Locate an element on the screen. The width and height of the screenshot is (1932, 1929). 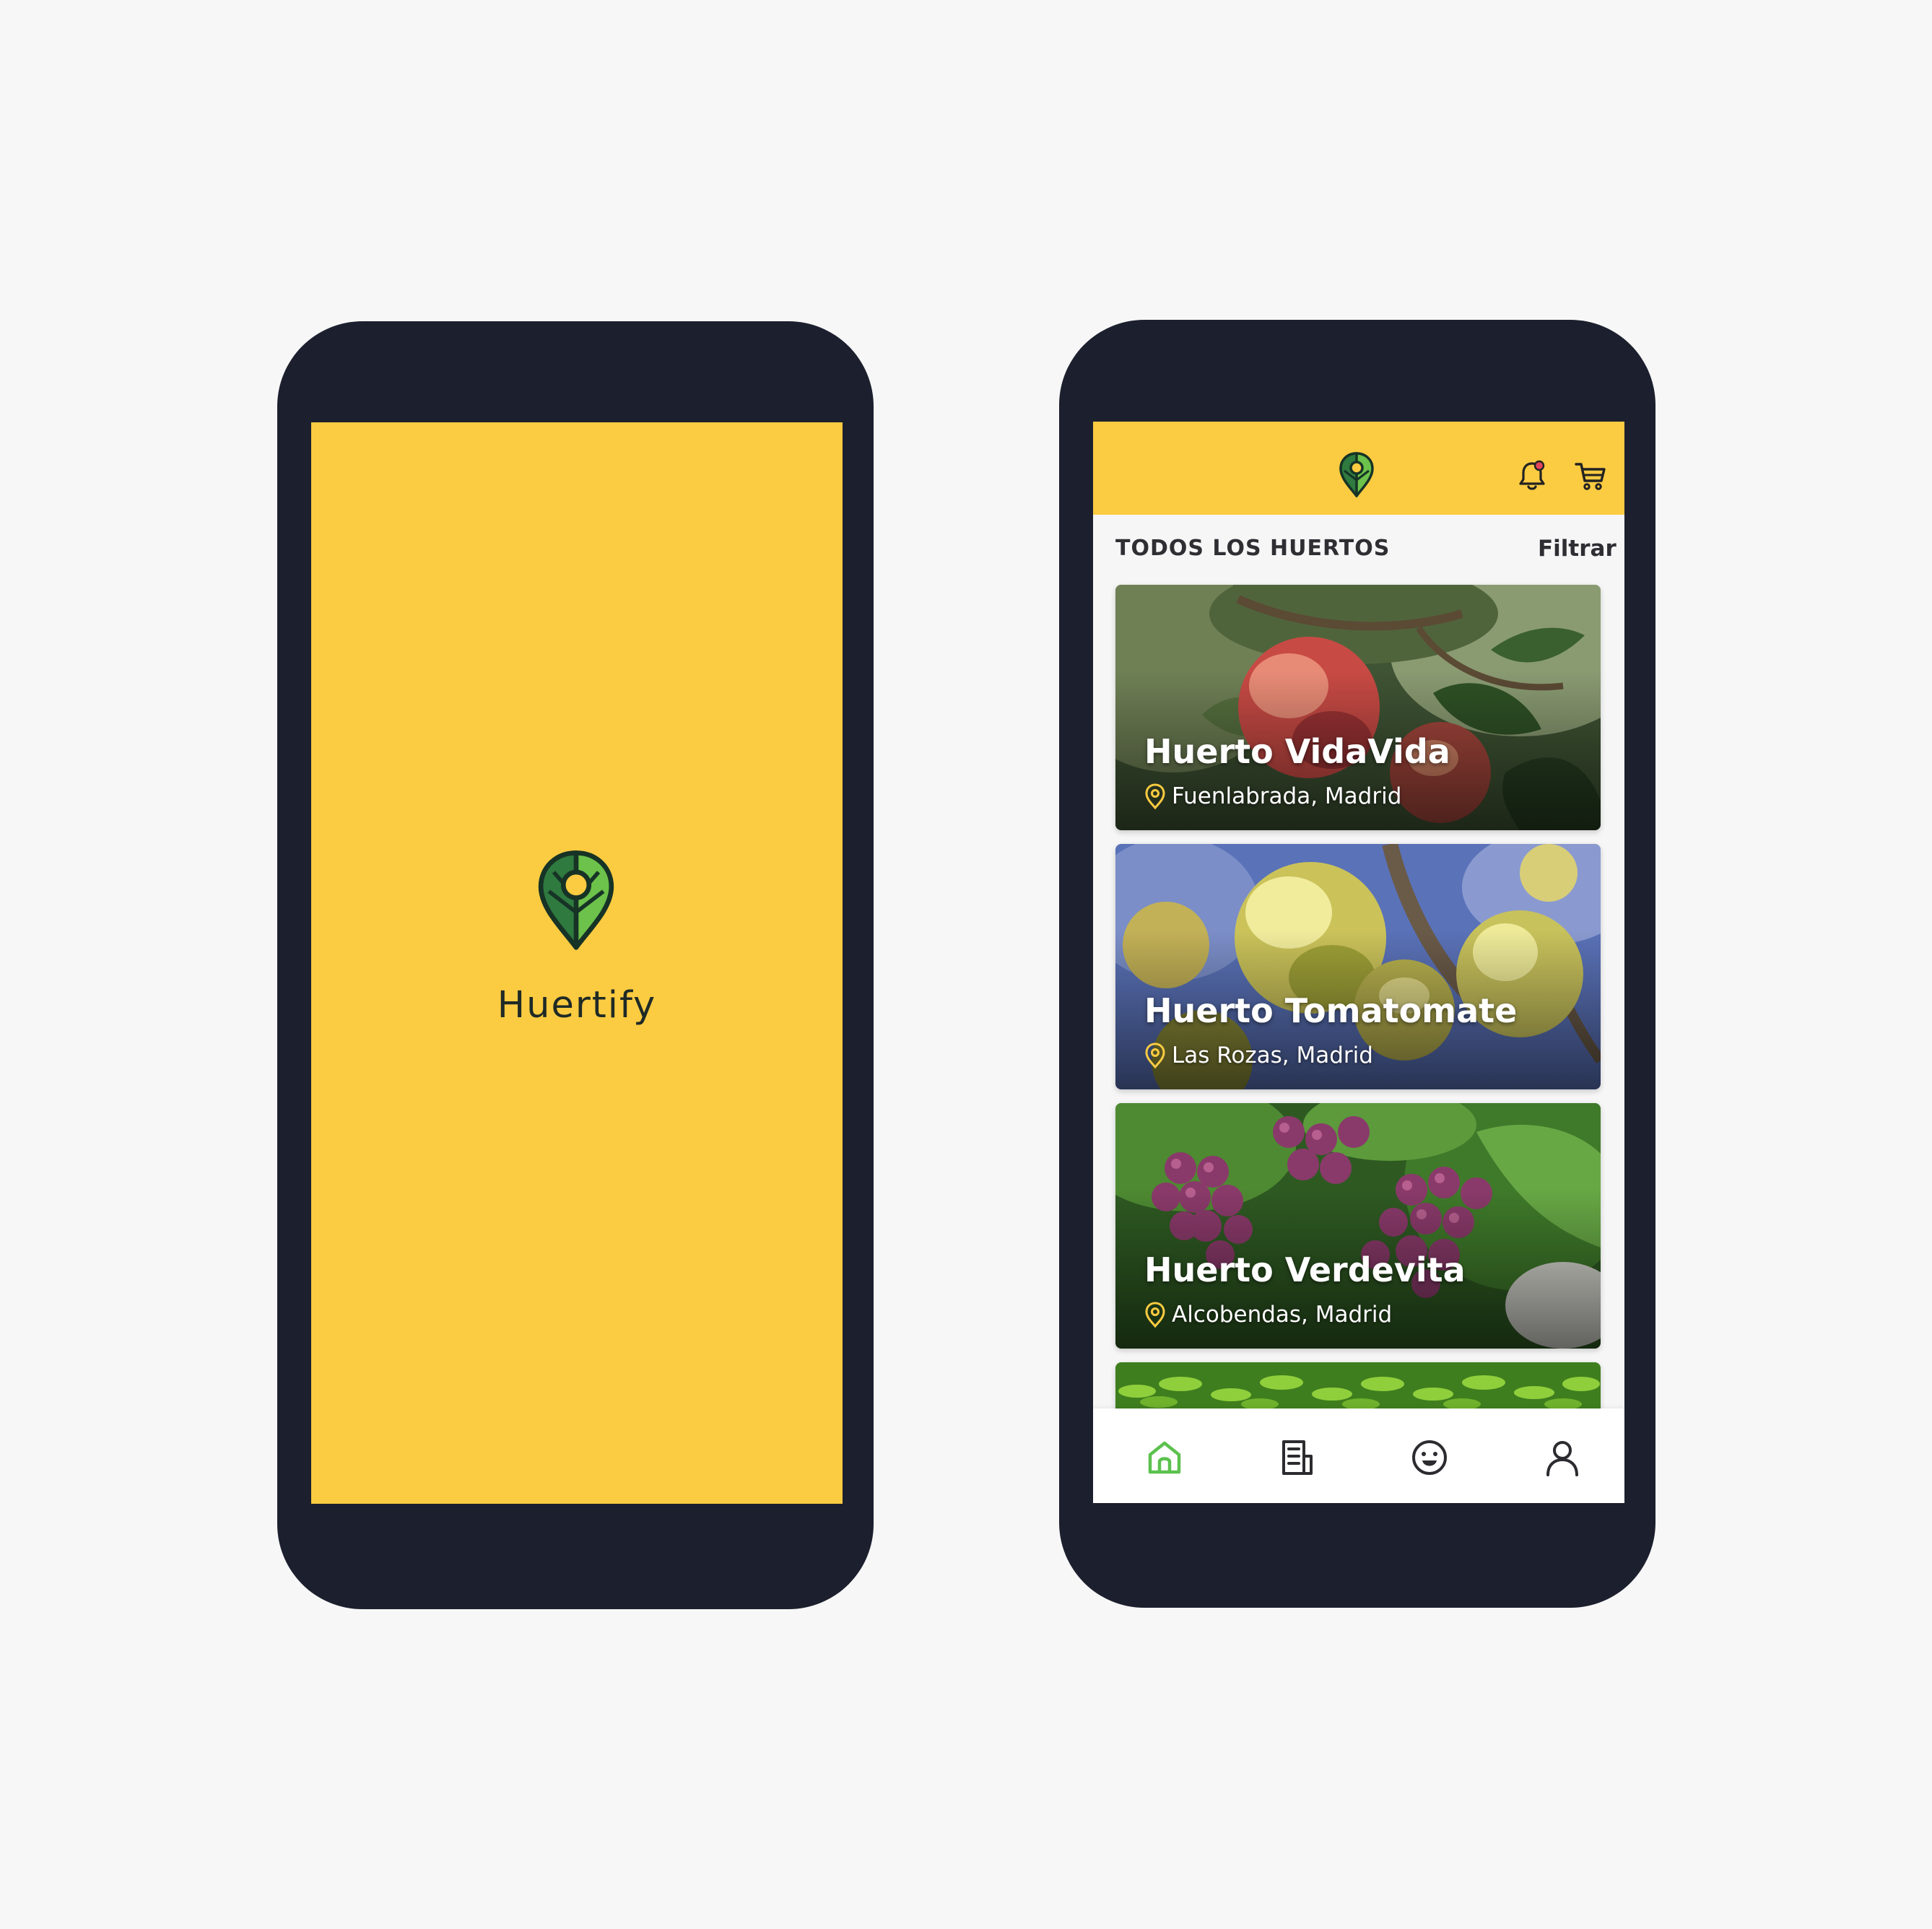
garden-location: Alcobendas, Madrid is located at coordinates (1268, 1314).